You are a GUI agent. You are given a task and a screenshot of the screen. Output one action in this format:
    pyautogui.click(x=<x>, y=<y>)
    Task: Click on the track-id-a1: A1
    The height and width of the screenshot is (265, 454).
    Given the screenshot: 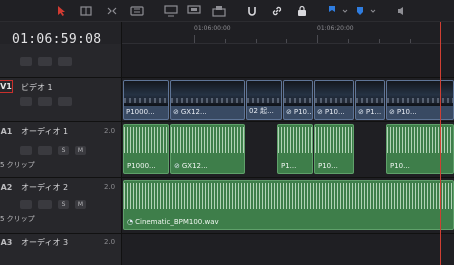 What is the action you would take?
    pyautogui.click(x=6, y=131)
    